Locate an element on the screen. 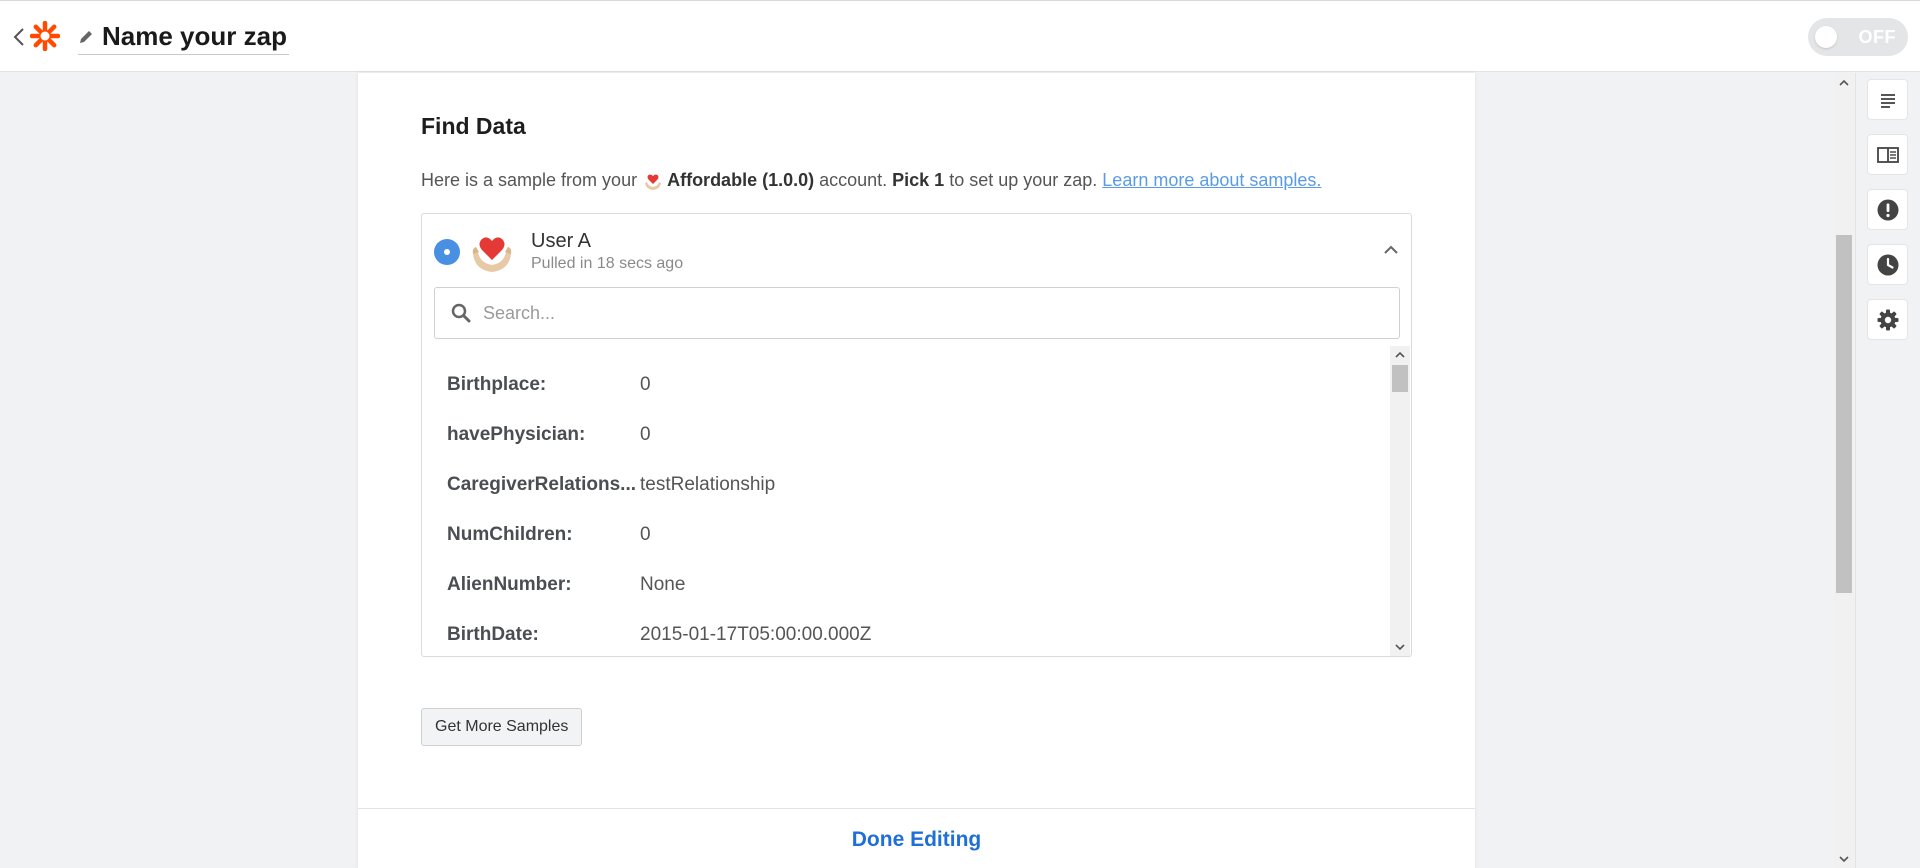 This screenshot has width=1920, height=868. field-value: 2015-01-17T05:00:00.000Z is located at coordinates (756, 634).